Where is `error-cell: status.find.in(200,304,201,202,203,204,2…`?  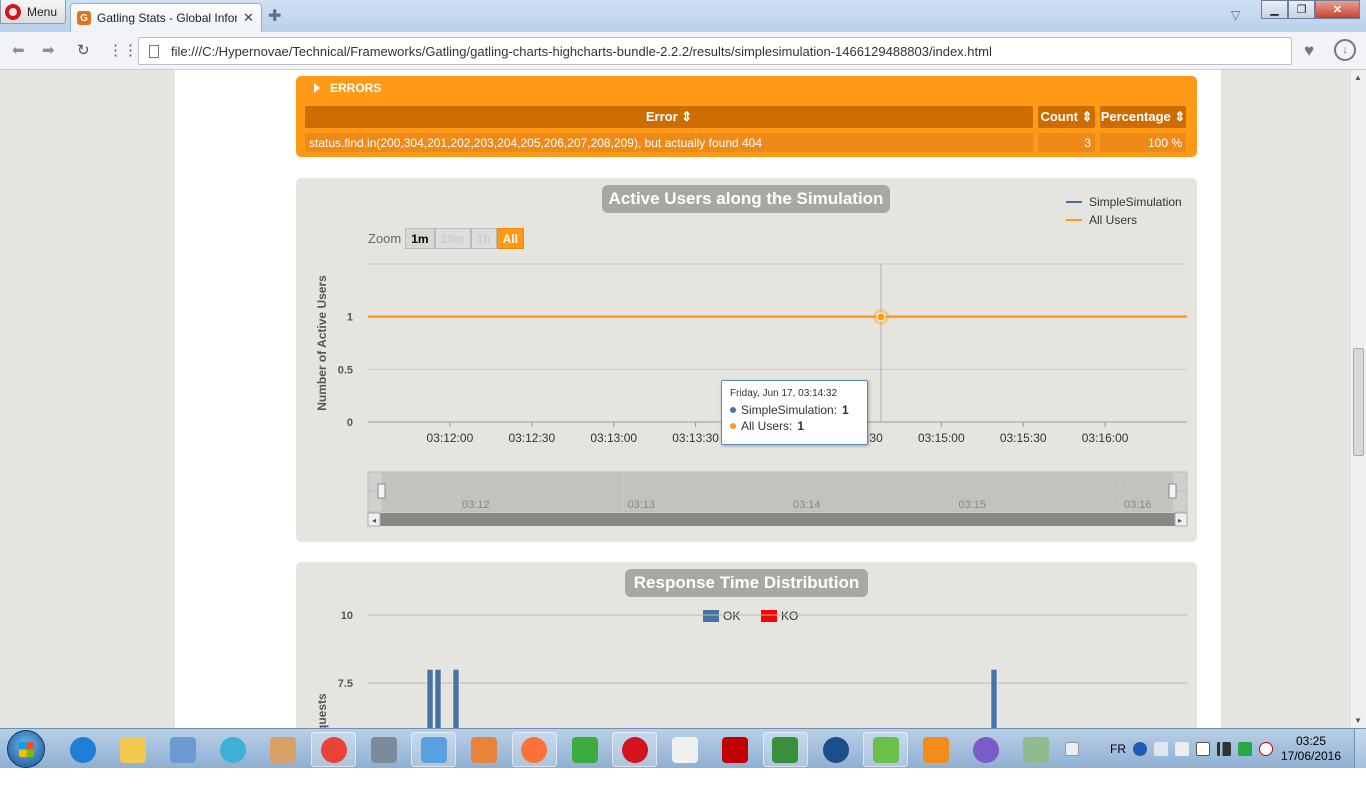 error-cell: status.find.in(200,304,201,202,203,204,2… is located at coordinates (669, 142).